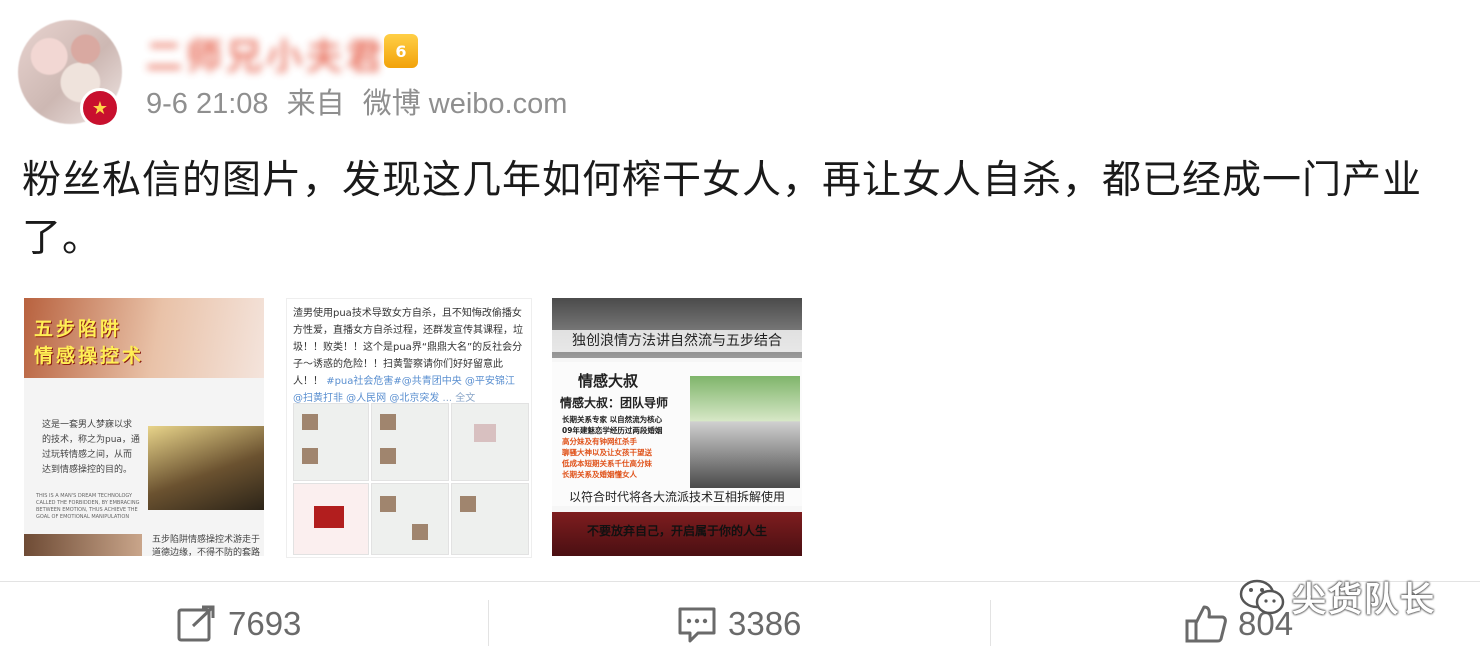 The height and width of the screenshot is (660, 1480). What do you see at coordinates (612, 419) in the screenshot?
I see `image3-list-item: 长期关系专家 以自然流为核心` at bounding box center [612, 419].